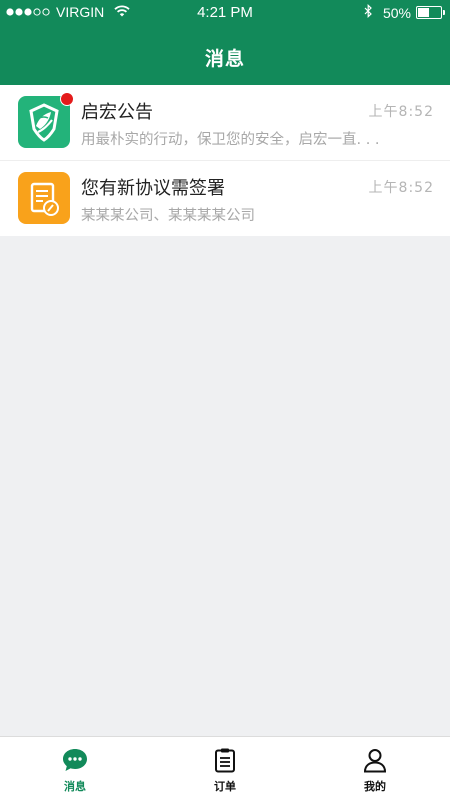 The image size is (450, 800). What do you see at coordinates (168, 216) in the screenshot?
I see `message-preview: 某某某公司、某某某某公司` at bounding box center [168, 216].